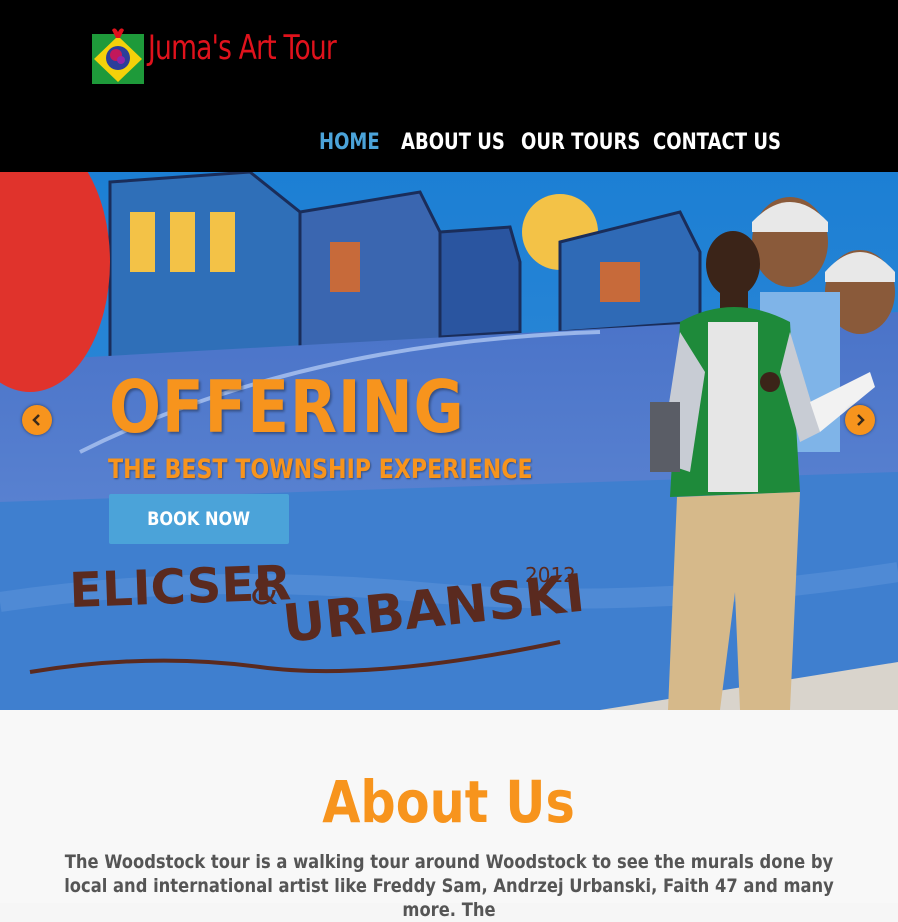 This screenshot has width=898, height=922. I want to click on about-title-text: About Us, so click(449, 802).